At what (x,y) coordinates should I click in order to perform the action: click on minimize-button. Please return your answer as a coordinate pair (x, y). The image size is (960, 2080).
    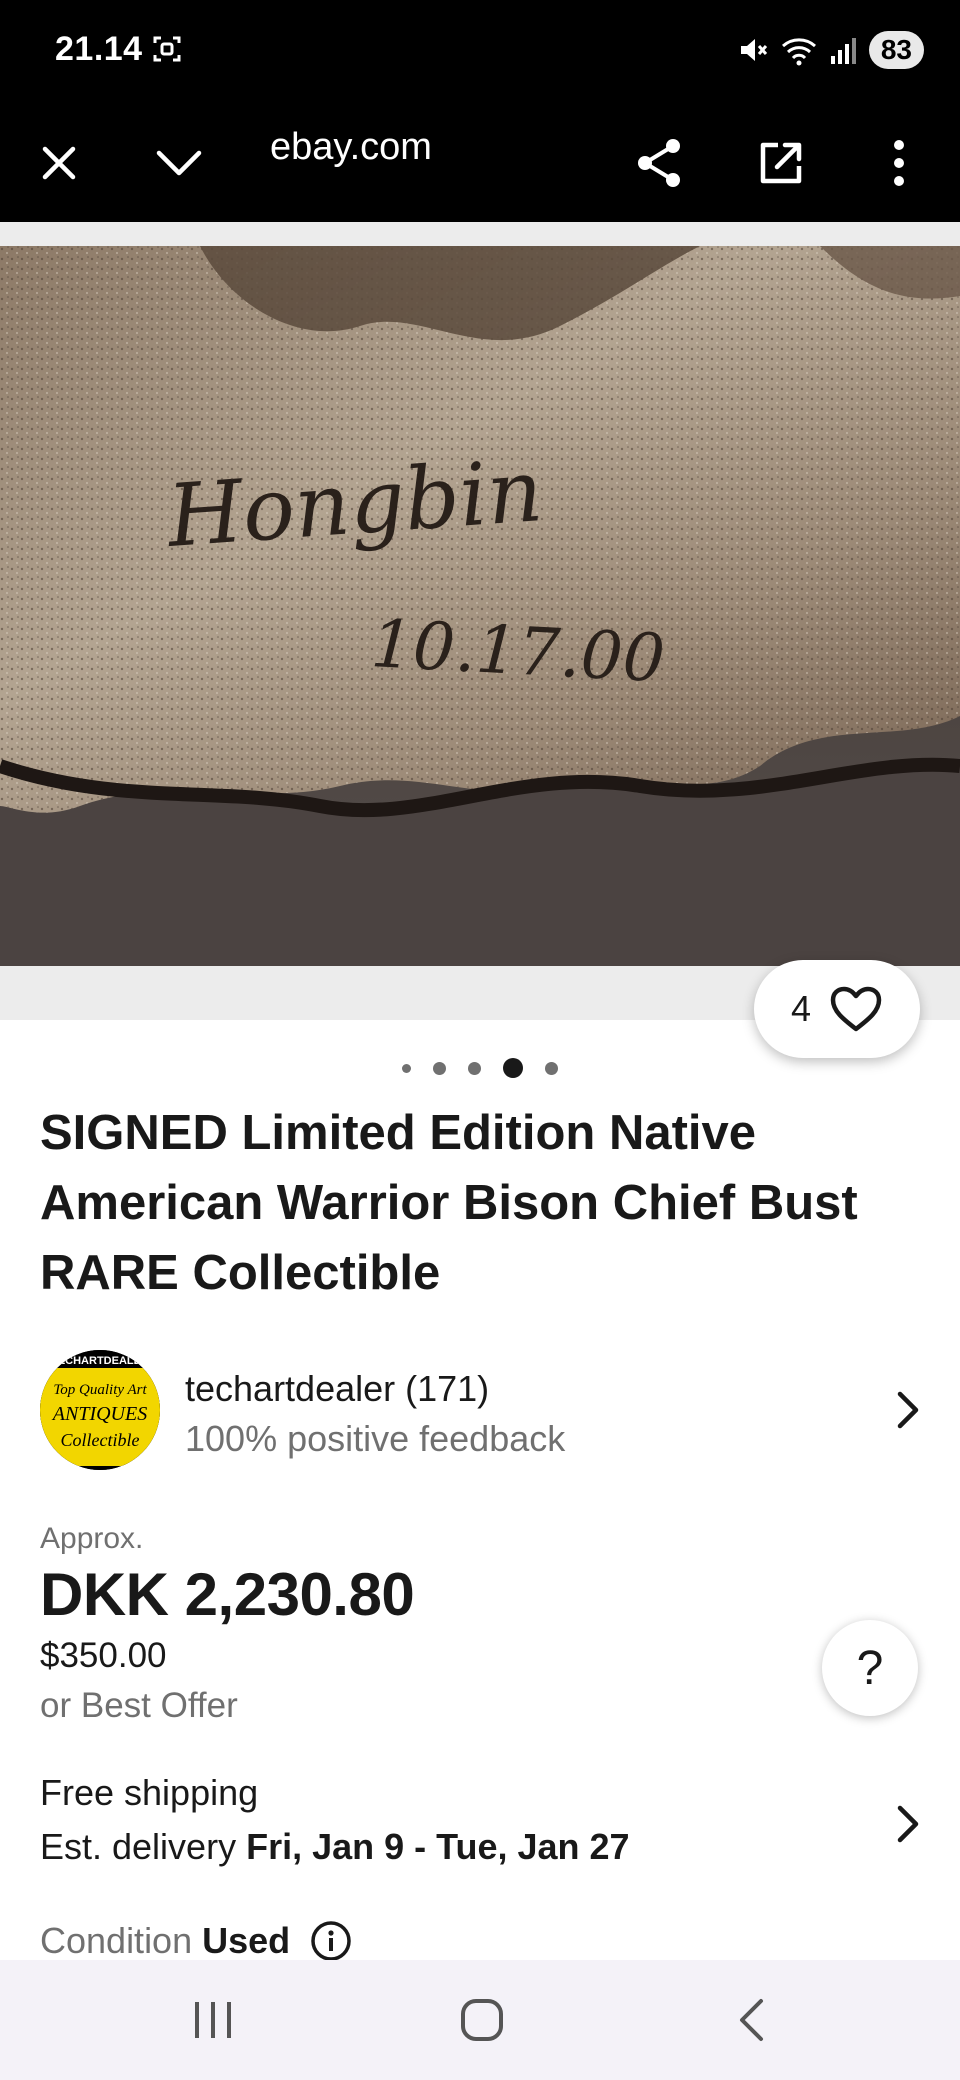
    Looking at the image, I should click on (179, 163).